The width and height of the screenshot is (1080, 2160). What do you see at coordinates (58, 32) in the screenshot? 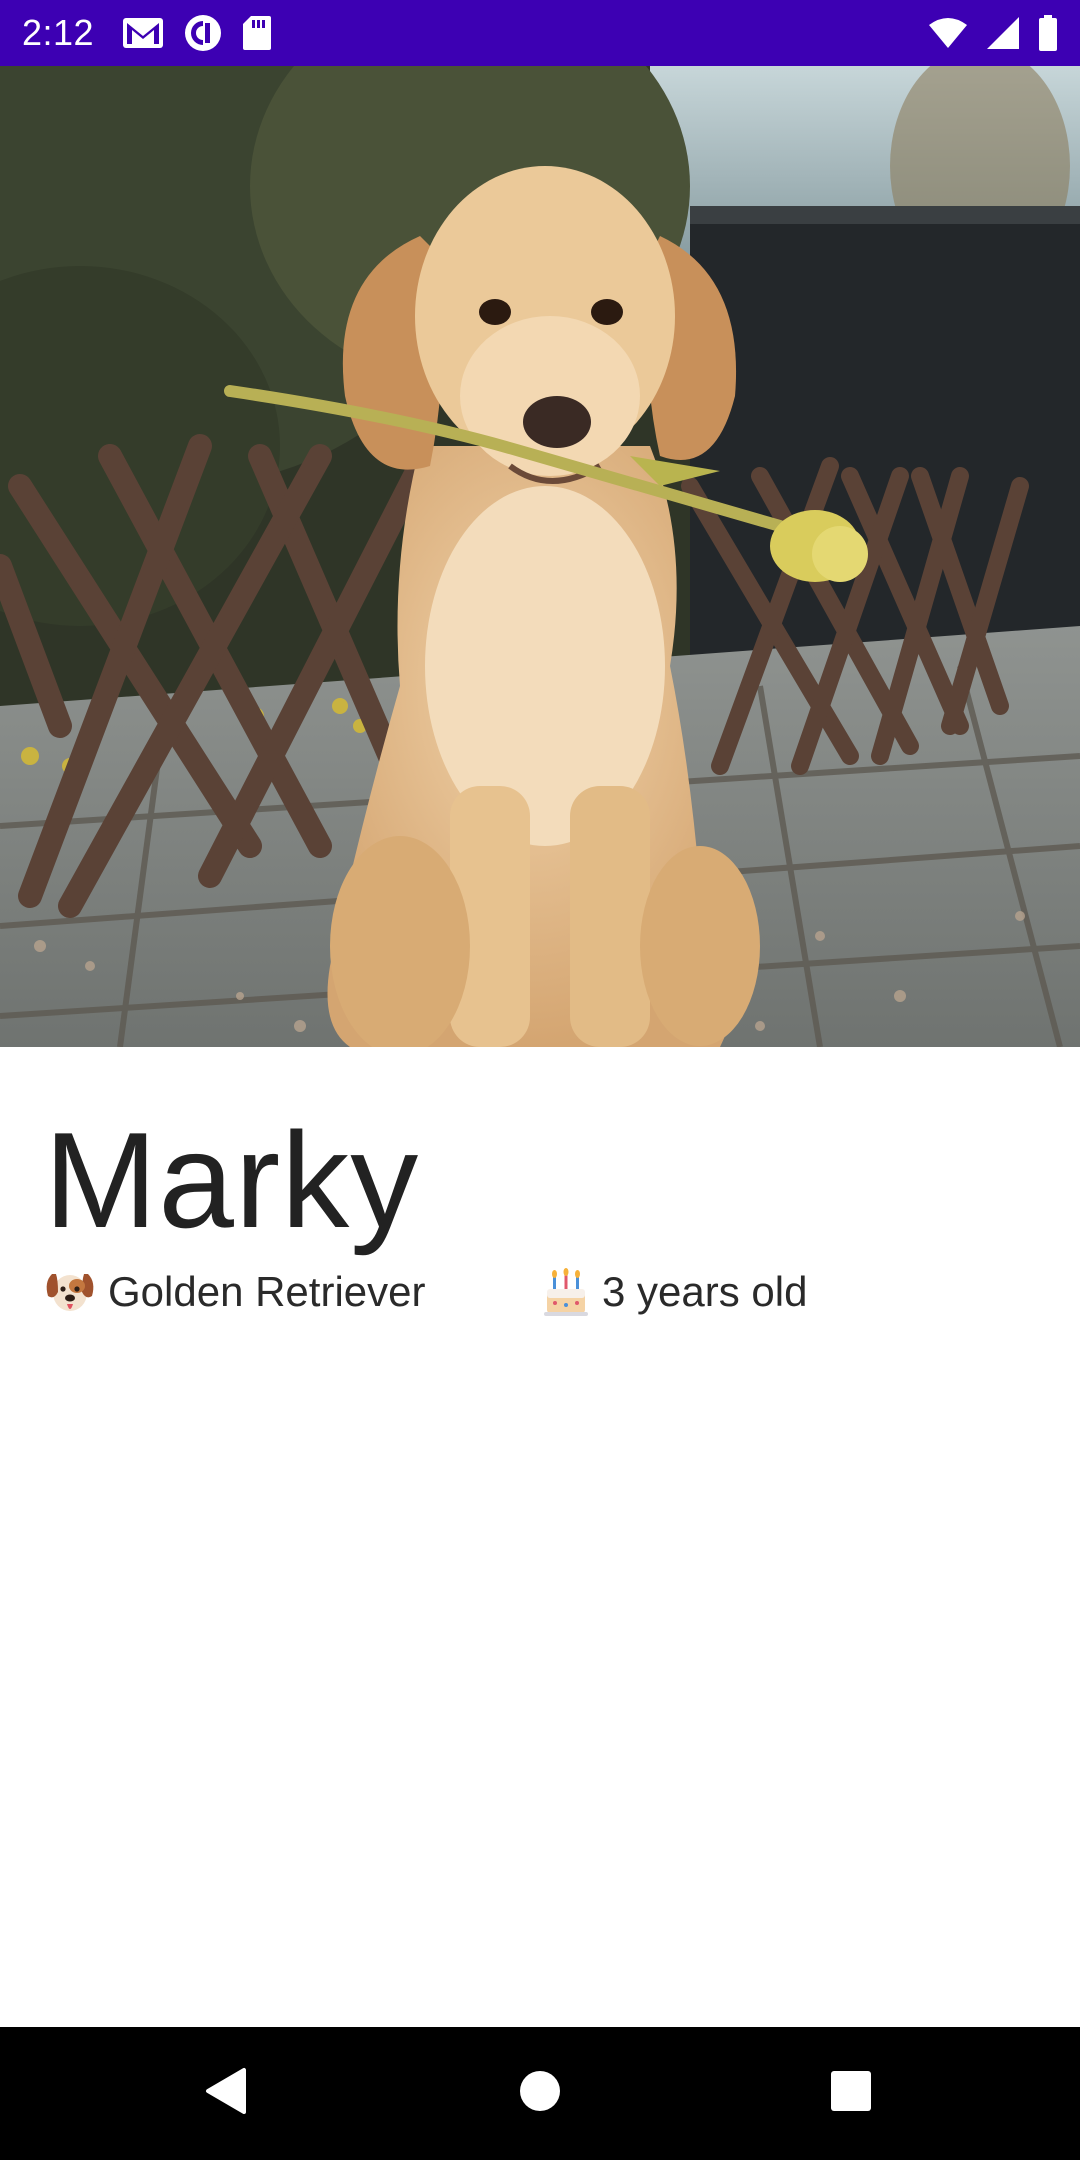
I see `status-time: 2:12` at bounding box center [58, 32].